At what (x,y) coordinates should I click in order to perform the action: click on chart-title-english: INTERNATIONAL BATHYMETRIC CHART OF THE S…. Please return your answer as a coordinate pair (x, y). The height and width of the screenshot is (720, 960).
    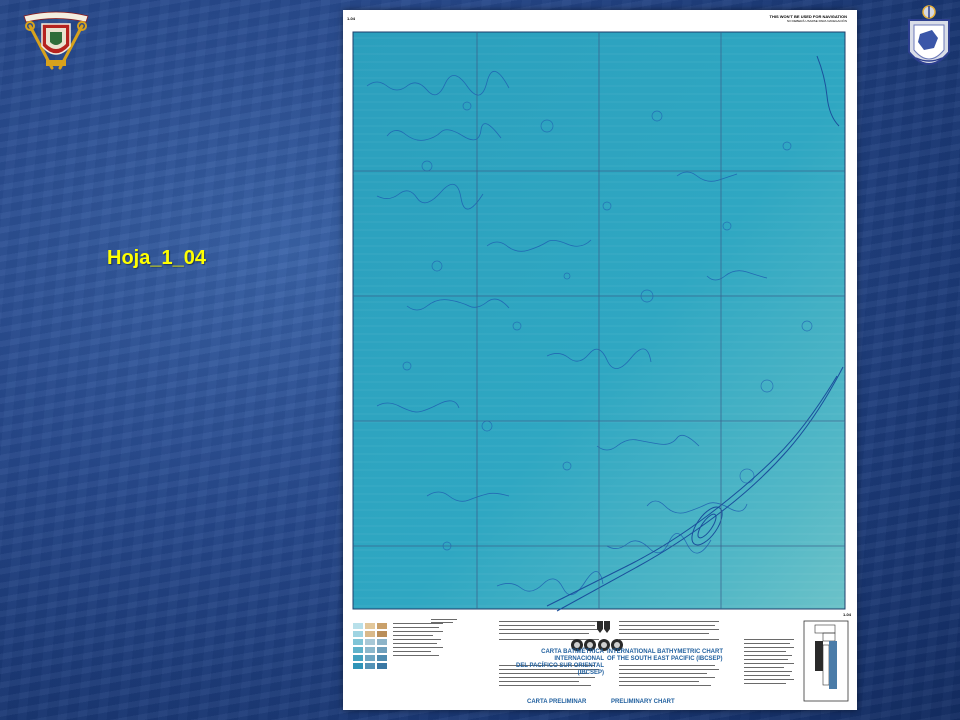
    Looking at the image, I should click on (667, 656).